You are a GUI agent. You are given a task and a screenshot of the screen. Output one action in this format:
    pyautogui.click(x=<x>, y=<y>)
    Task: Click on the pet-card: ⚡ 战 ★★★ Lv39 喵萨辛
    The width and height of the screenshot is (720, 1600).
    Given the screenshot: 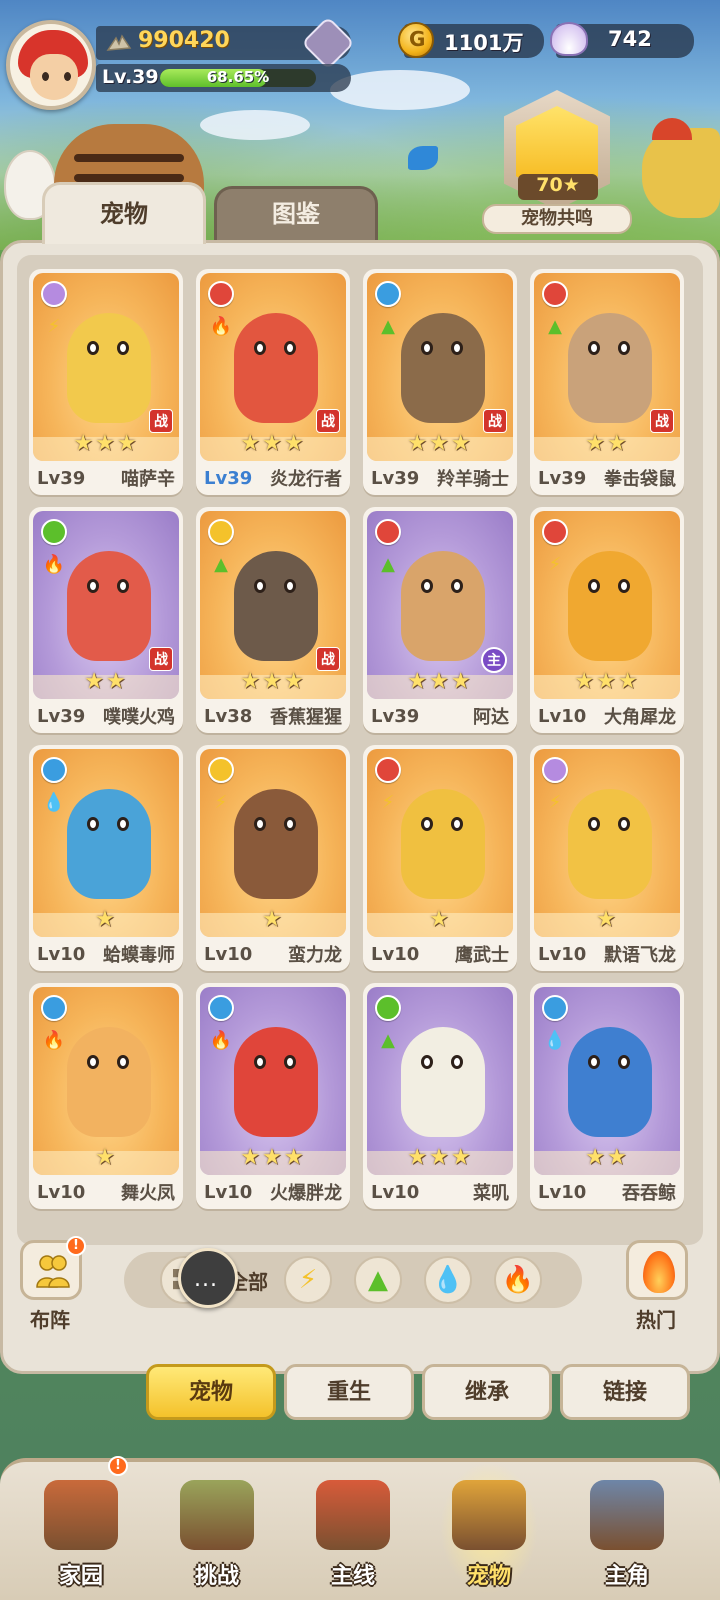 What is the action you would take?
    pyautogui.click(x=106, y=382)
    